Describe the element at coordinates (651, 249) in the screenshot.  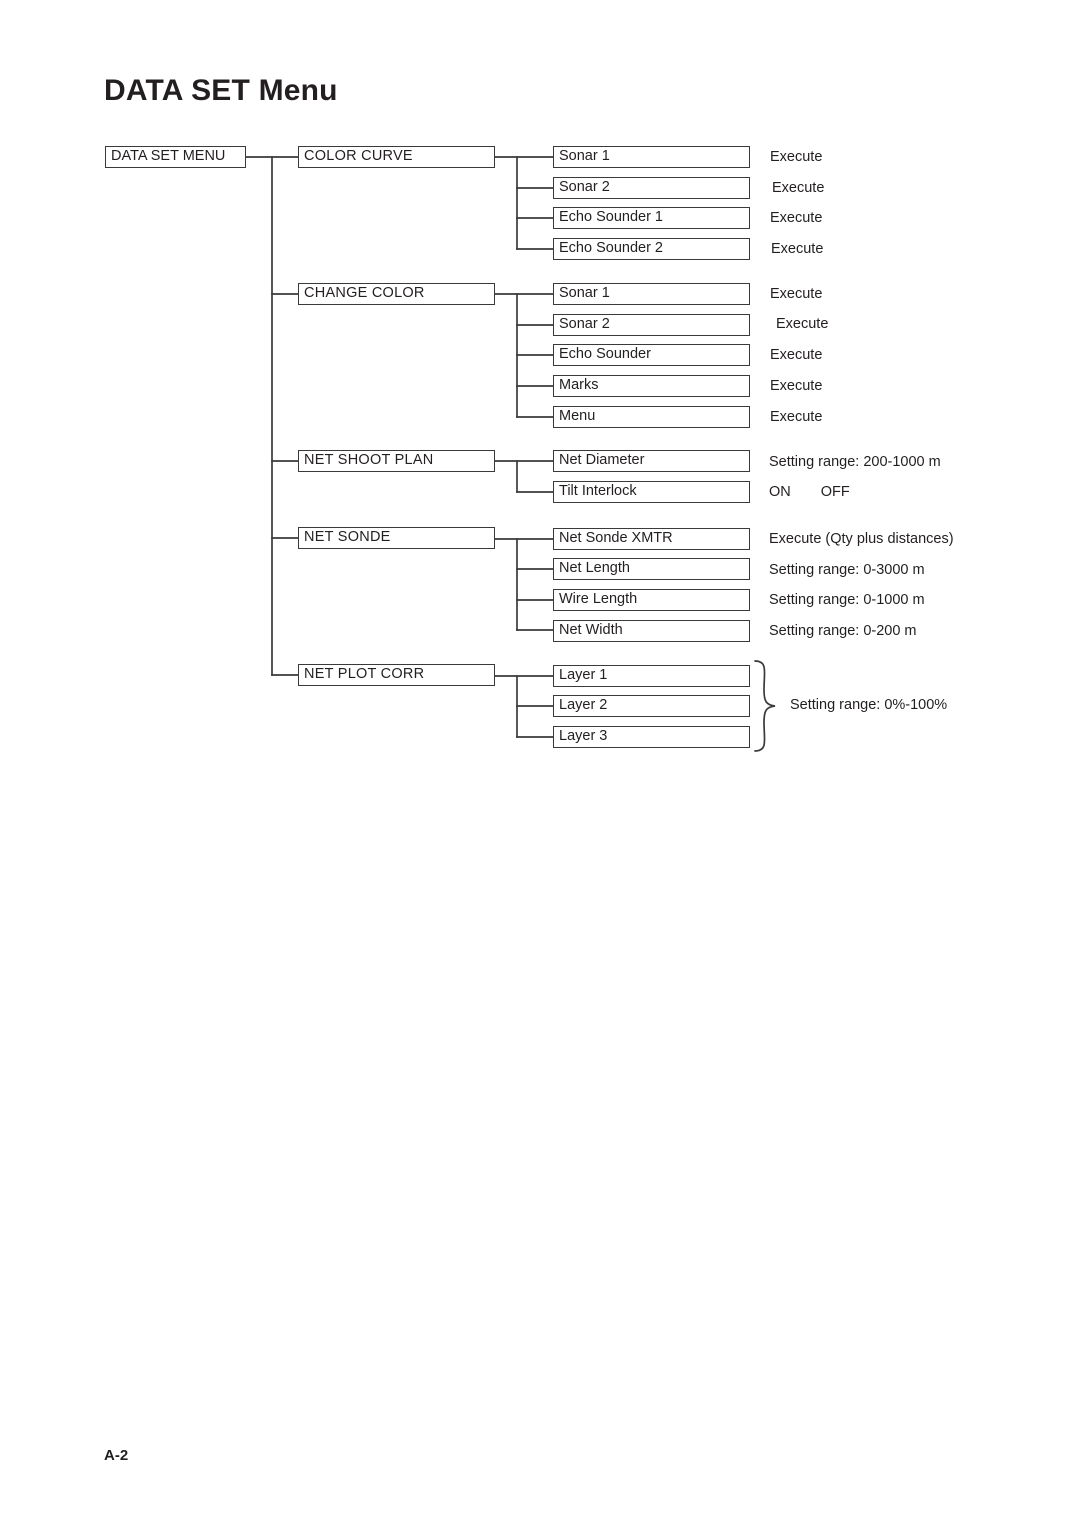
I see `node-color-curve-echo-sounder-2: Echo Sounder 2` at that location.